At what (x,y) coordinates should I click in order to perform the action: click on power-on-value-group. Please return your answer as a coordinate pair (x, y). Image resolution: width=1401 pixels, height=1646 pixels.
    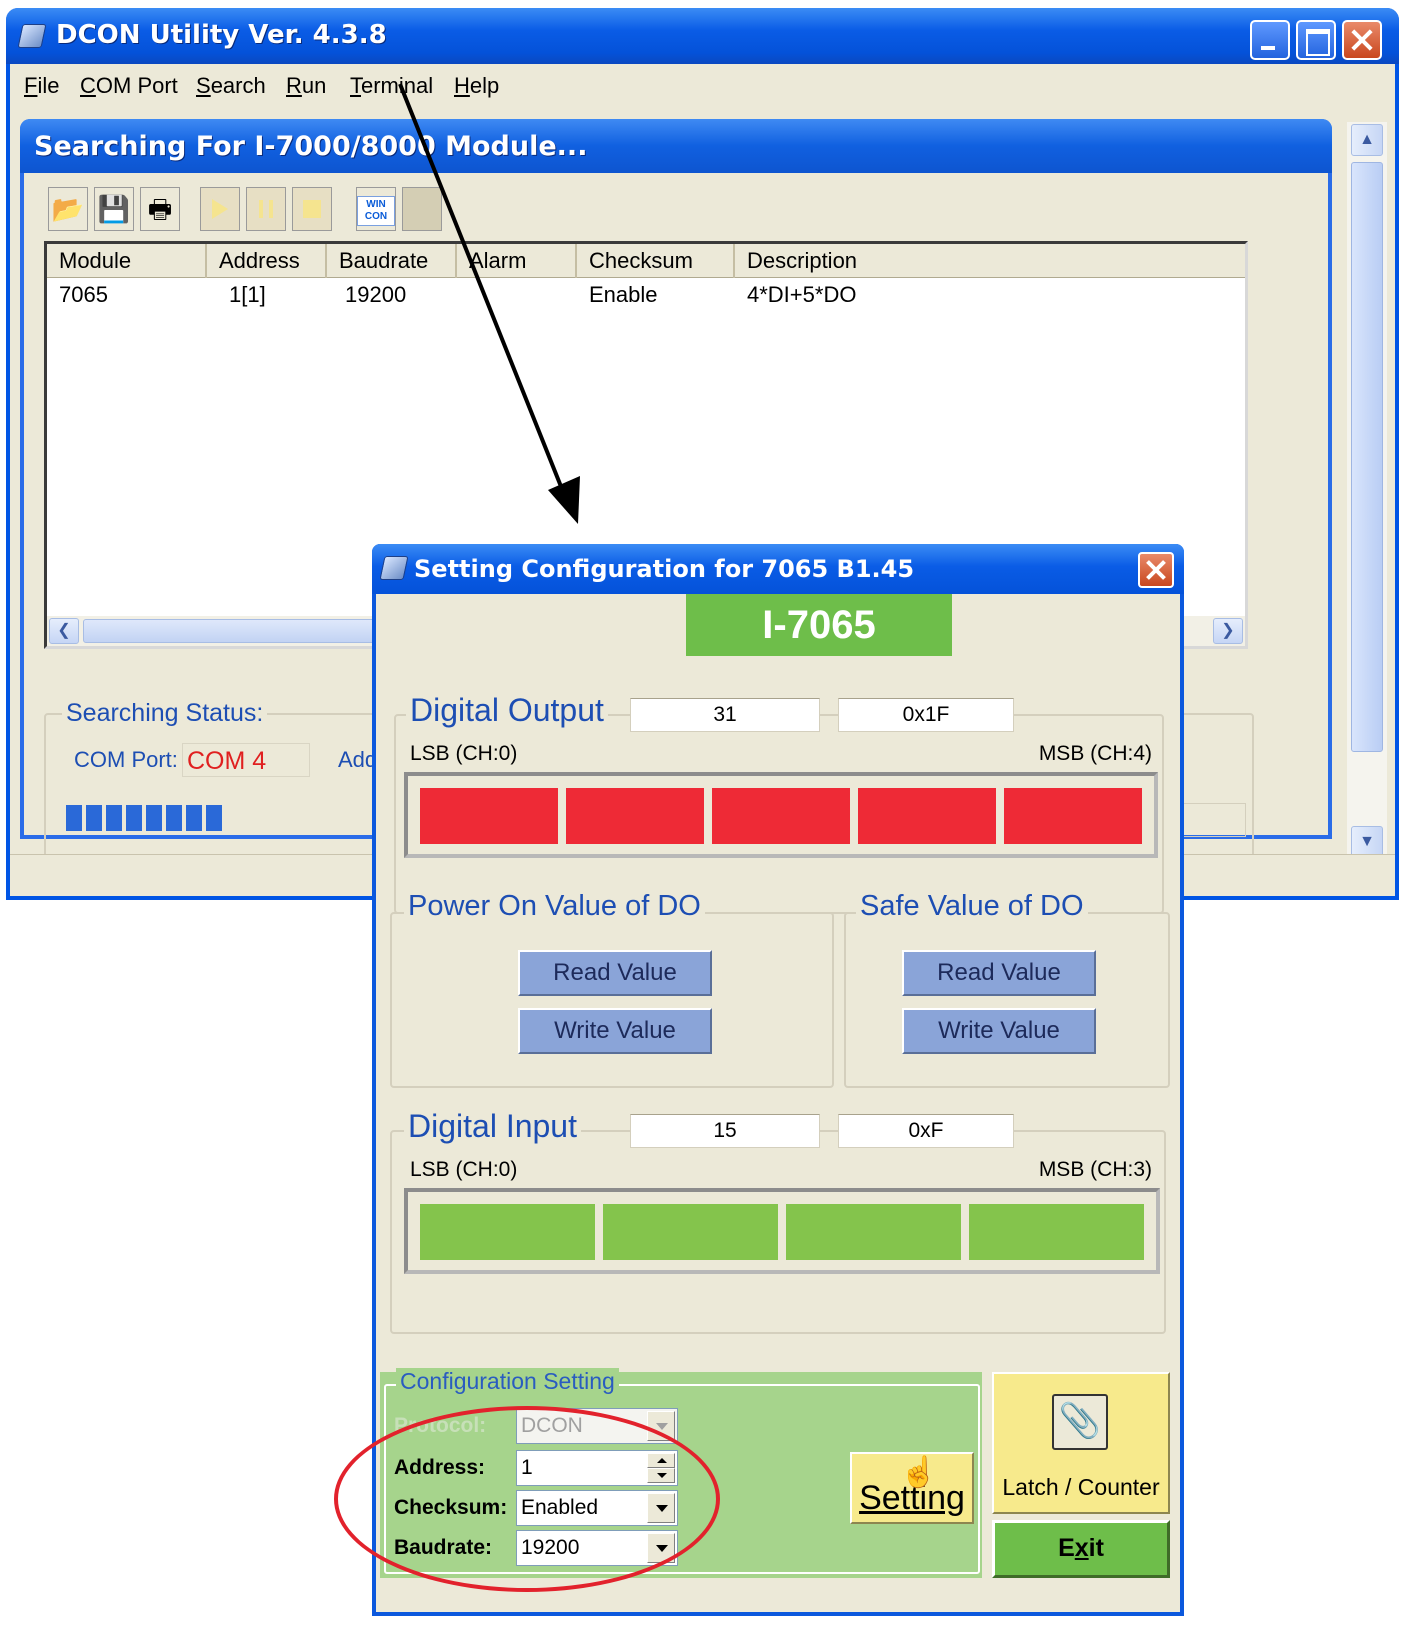
    Looking at the image, I should click on (612, 1000).